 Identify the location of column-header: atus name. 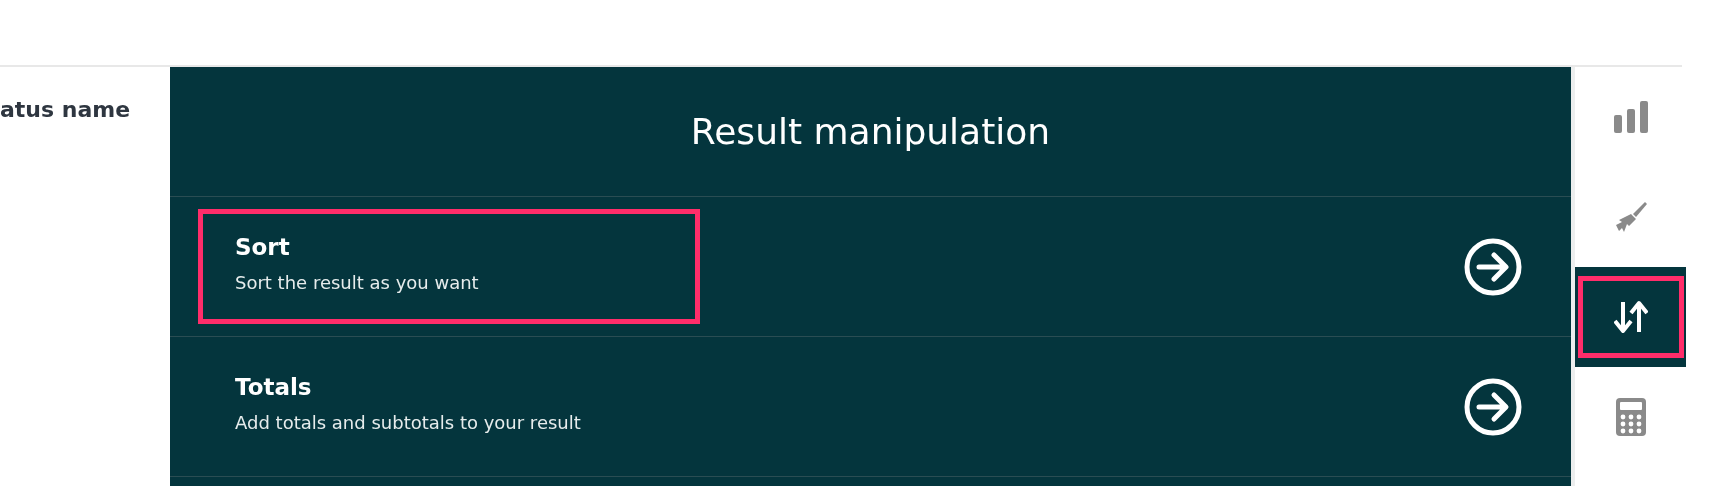
(66, 109).